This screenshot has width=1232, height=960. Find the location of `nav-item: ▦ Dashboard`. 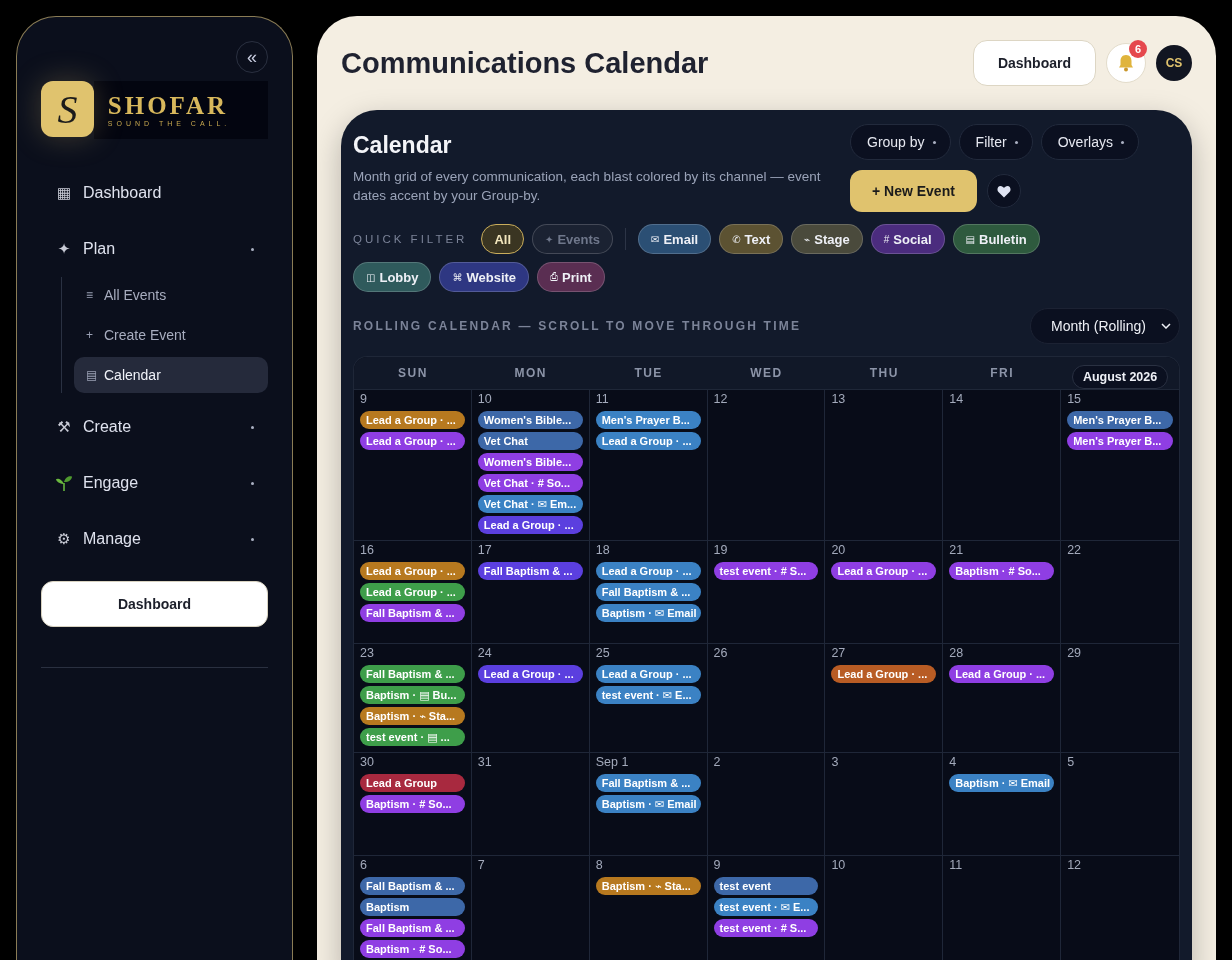

nav-item: ▦ Dashboard is located at coordinates (154, 193).